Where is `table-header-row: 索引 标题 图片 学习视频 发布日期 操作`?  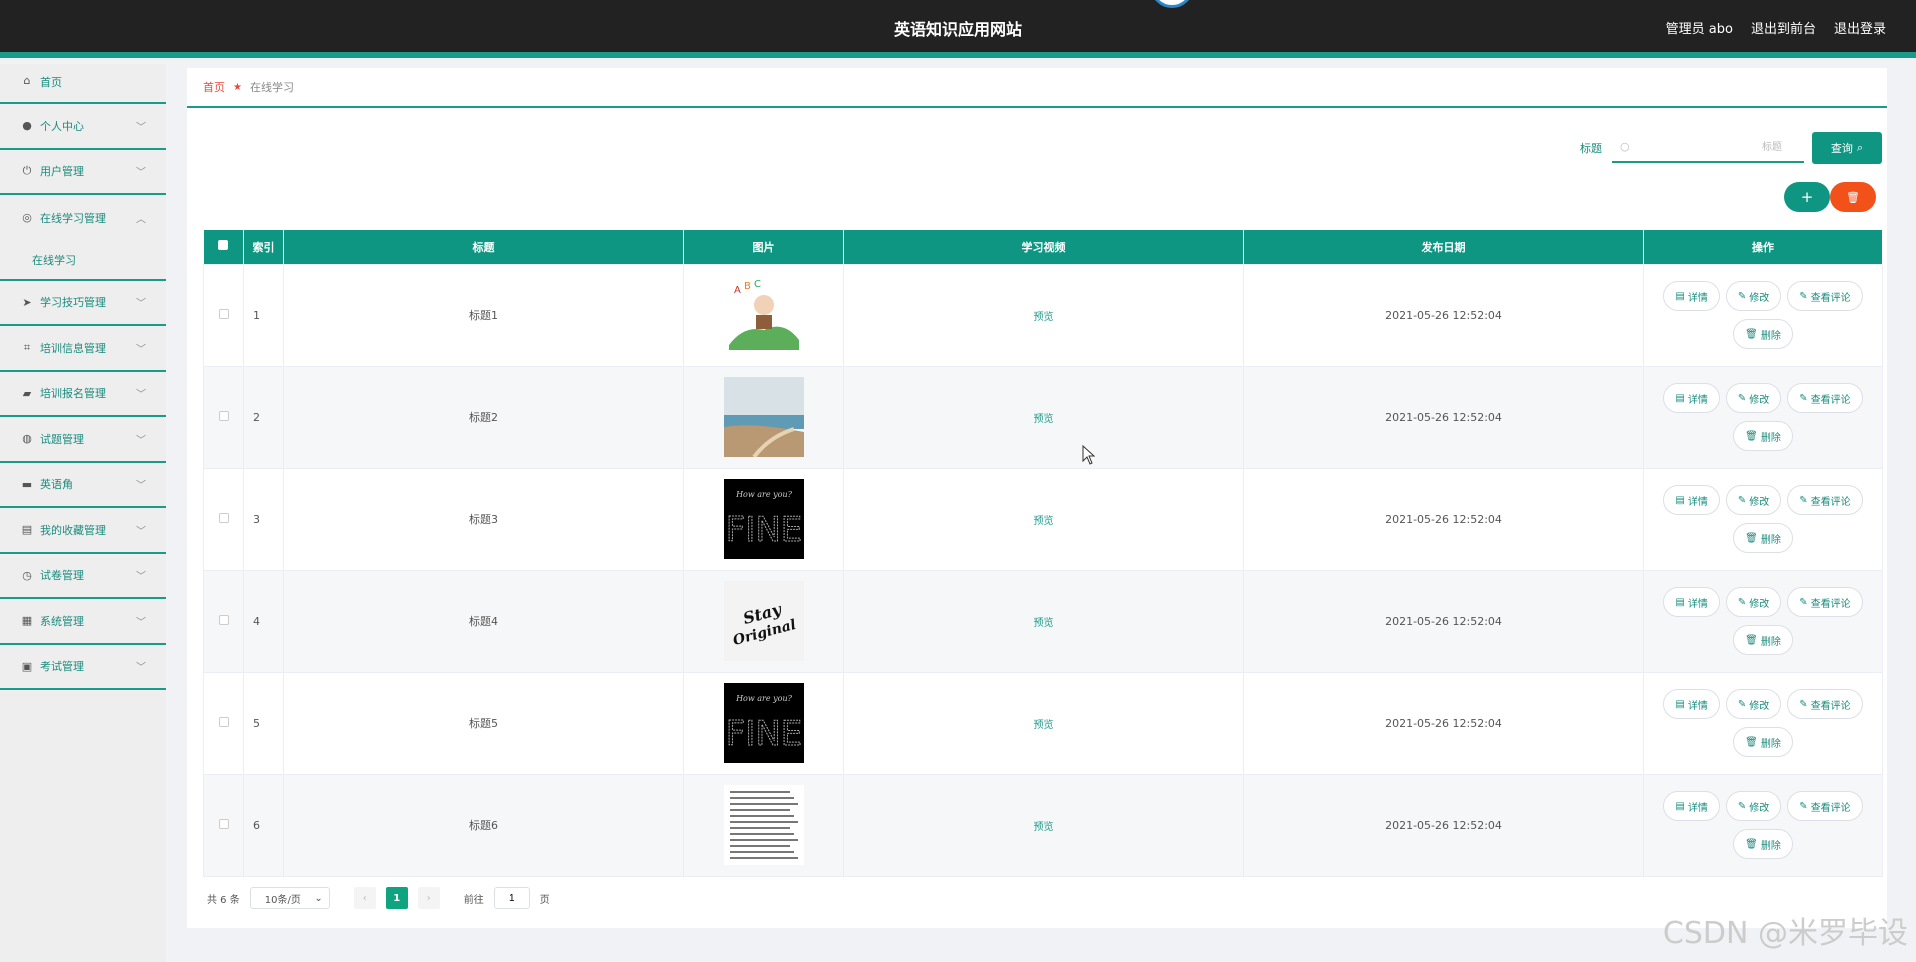
table-header-row: 索引 标题 图片 学习视频 发布日期 操作 is located at coordinates (1043, 247).